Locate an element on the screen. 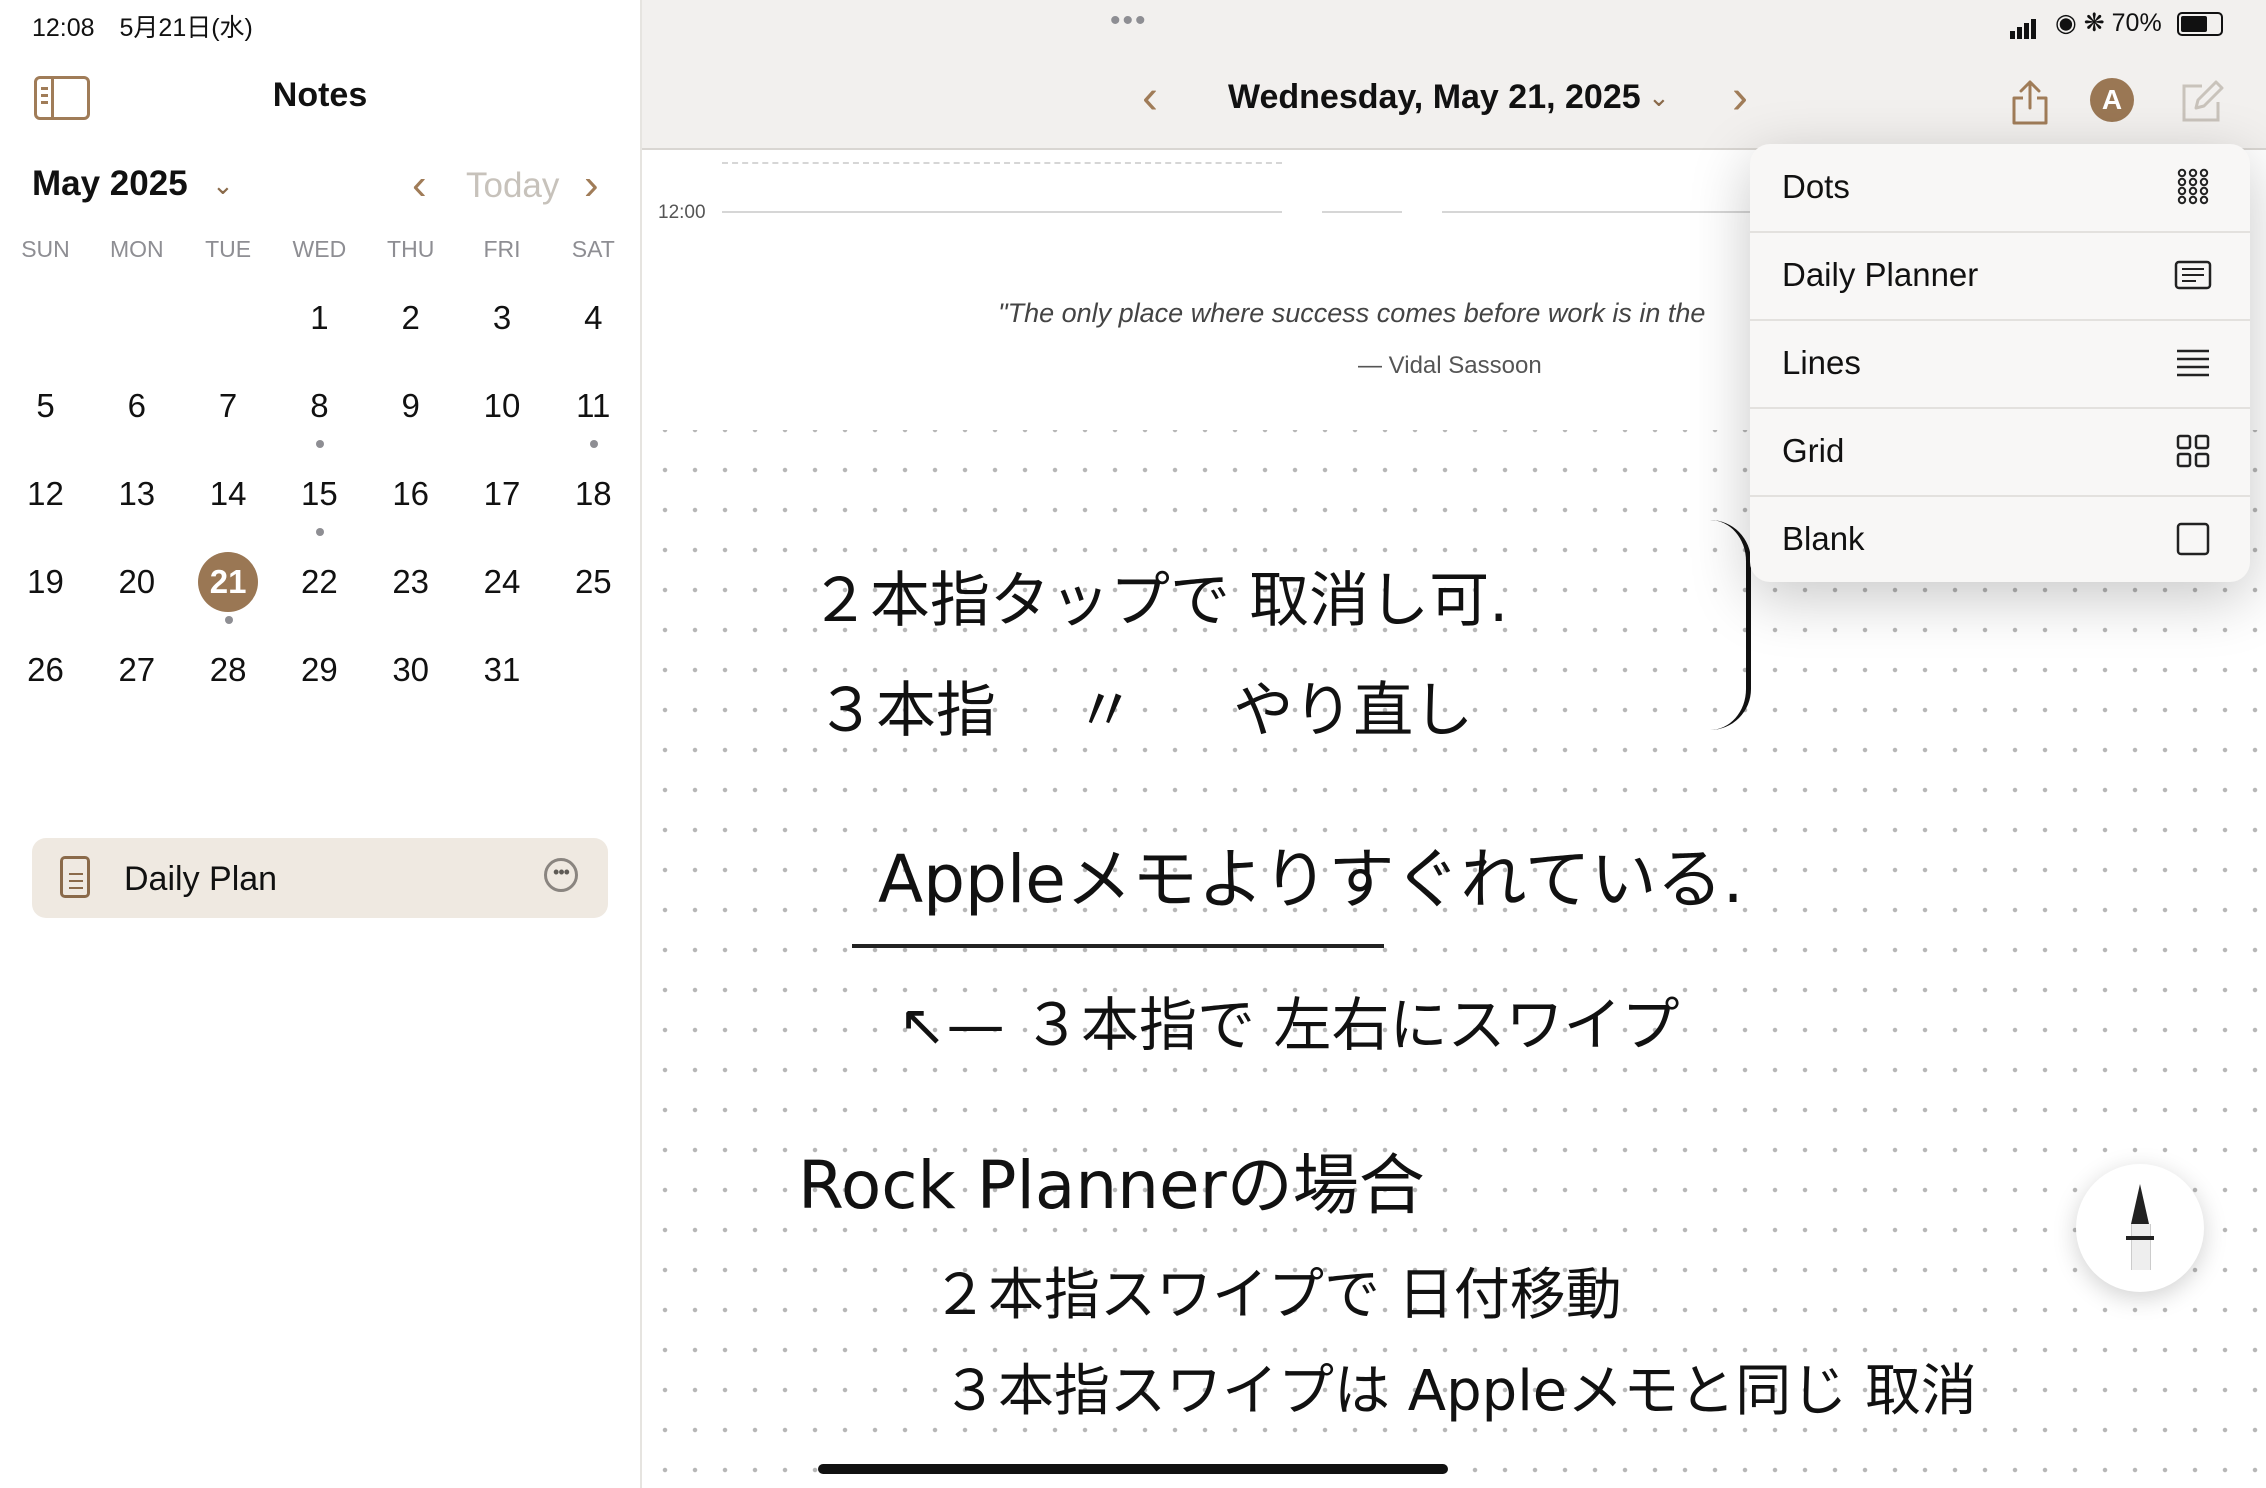  calendar-day-8: 8 is located at coordinates (319, 412).